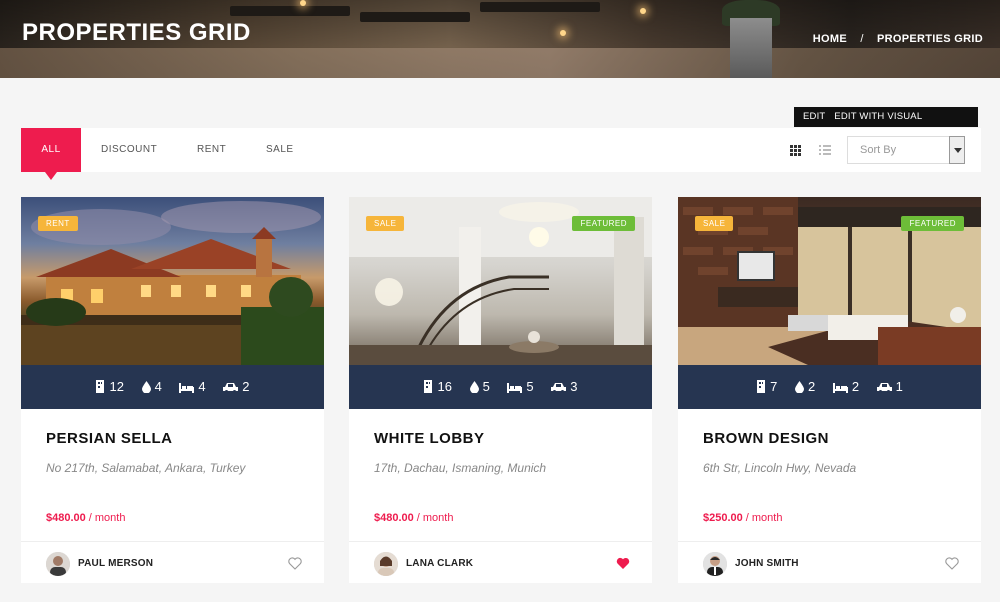 Image resolution: width=1000 pixels, height=602 pixels. Describe the element at coordinates (723, 518) in the screenshot. I see `price-amount: $250.00` at that location.